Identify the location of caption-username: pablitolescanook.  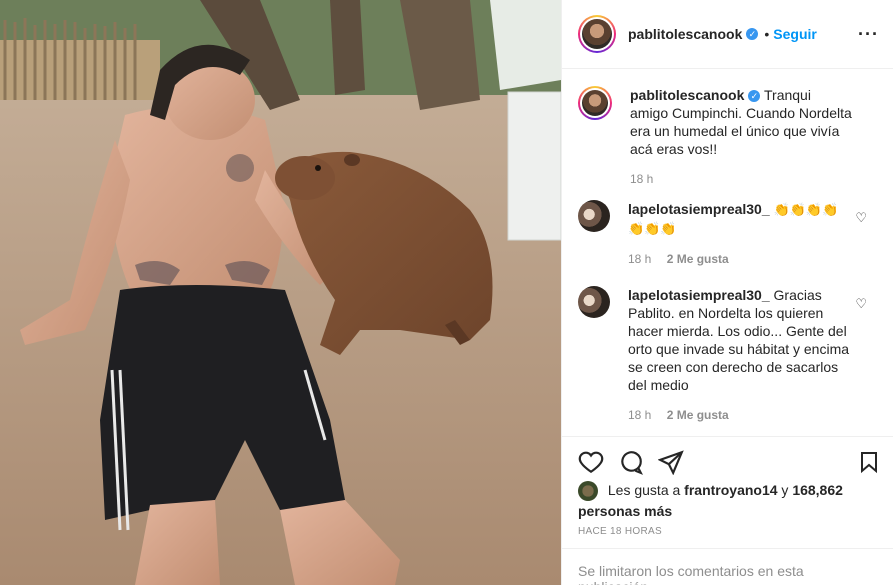
(687, 95).